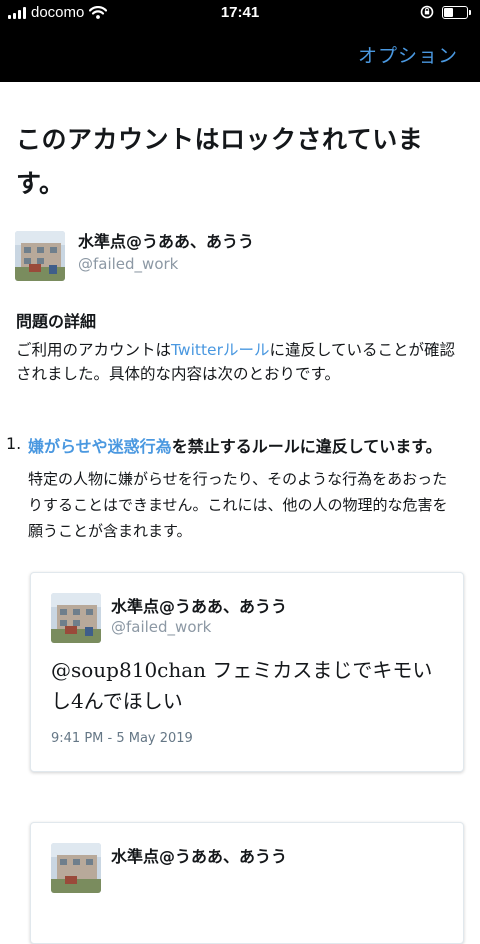 This screenshot has width=480, height=944. I want to click on harassment-rule-link: 嫌がらせや迷惑行為, so click(100, 446).